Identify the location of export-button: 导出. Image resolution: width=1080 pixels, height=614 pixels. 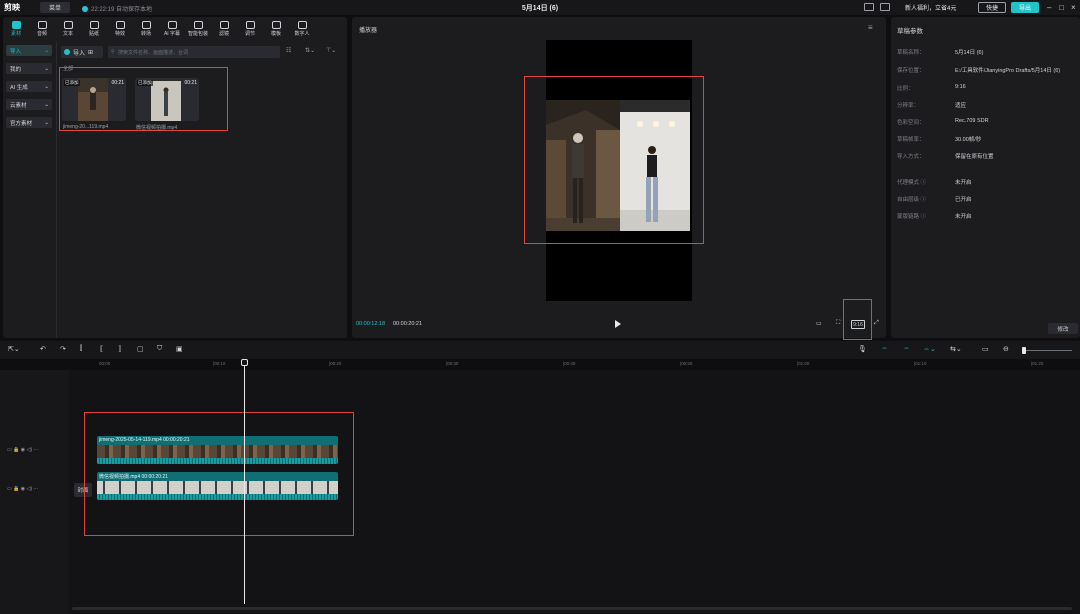
(1025, 7).